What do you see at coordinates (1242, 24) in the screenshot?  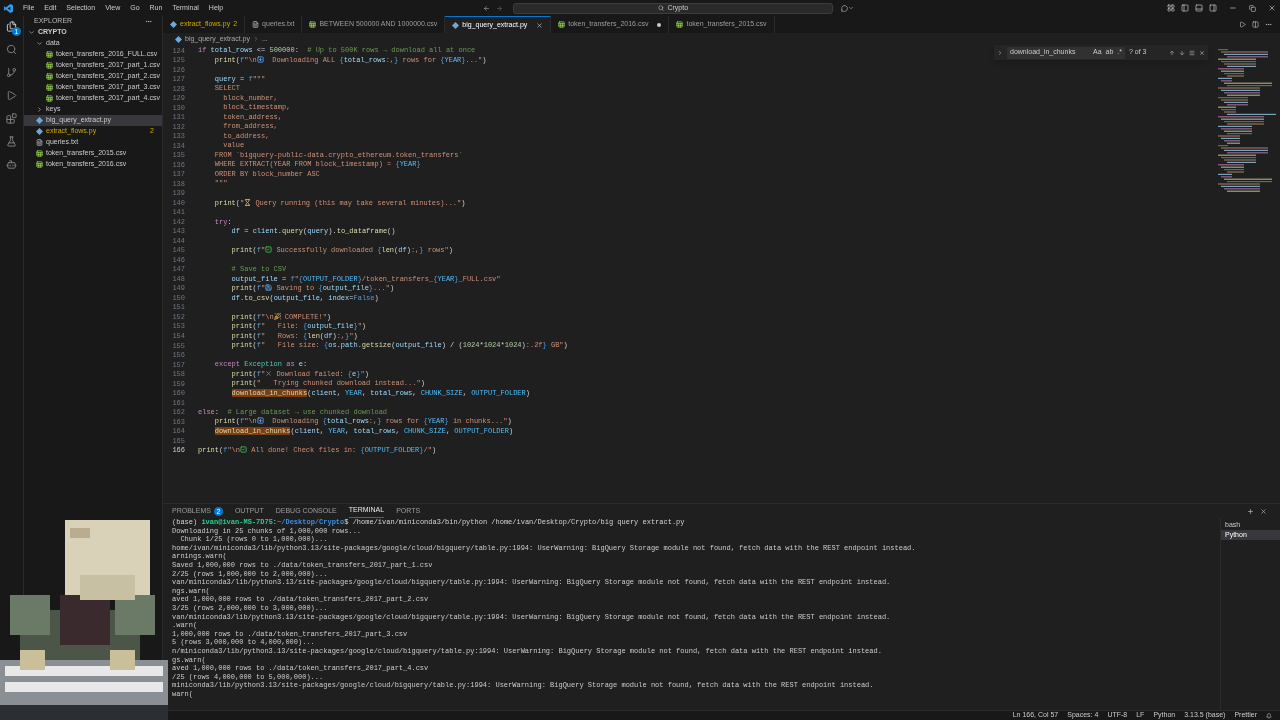 I see `run-icon` at bounding box center [1242, 24].